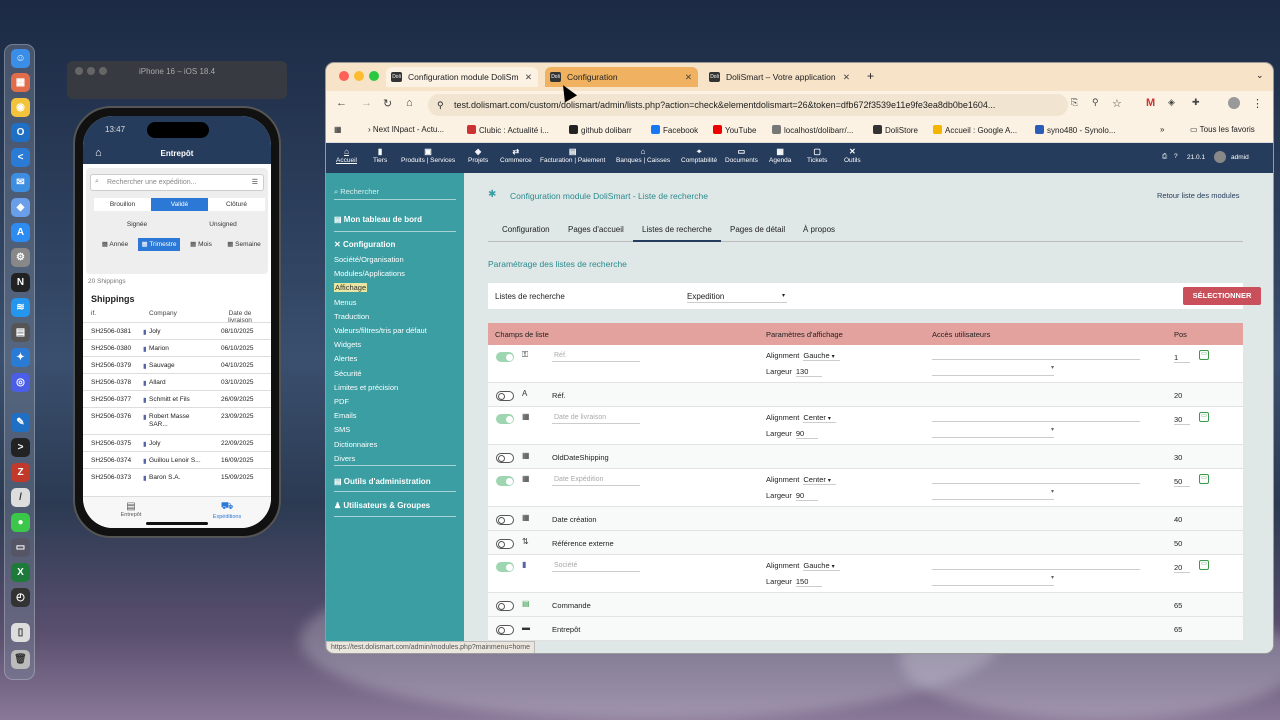  I want to click on topnav-item-3: ◈ Projets, so click(478, 156).